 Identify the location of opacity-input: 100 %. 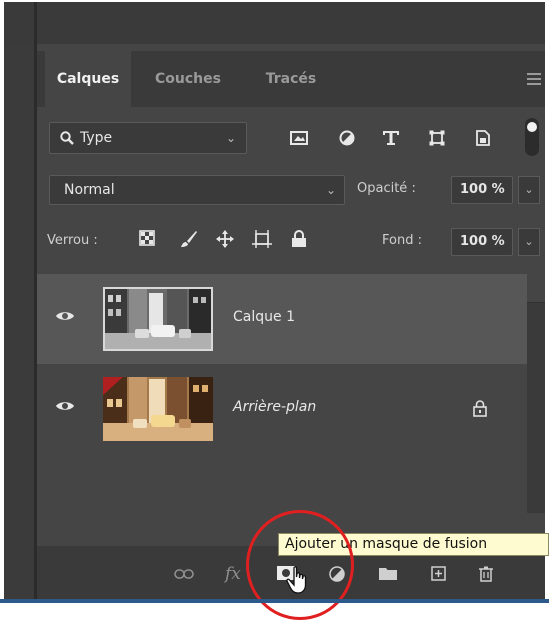
(482, 190).